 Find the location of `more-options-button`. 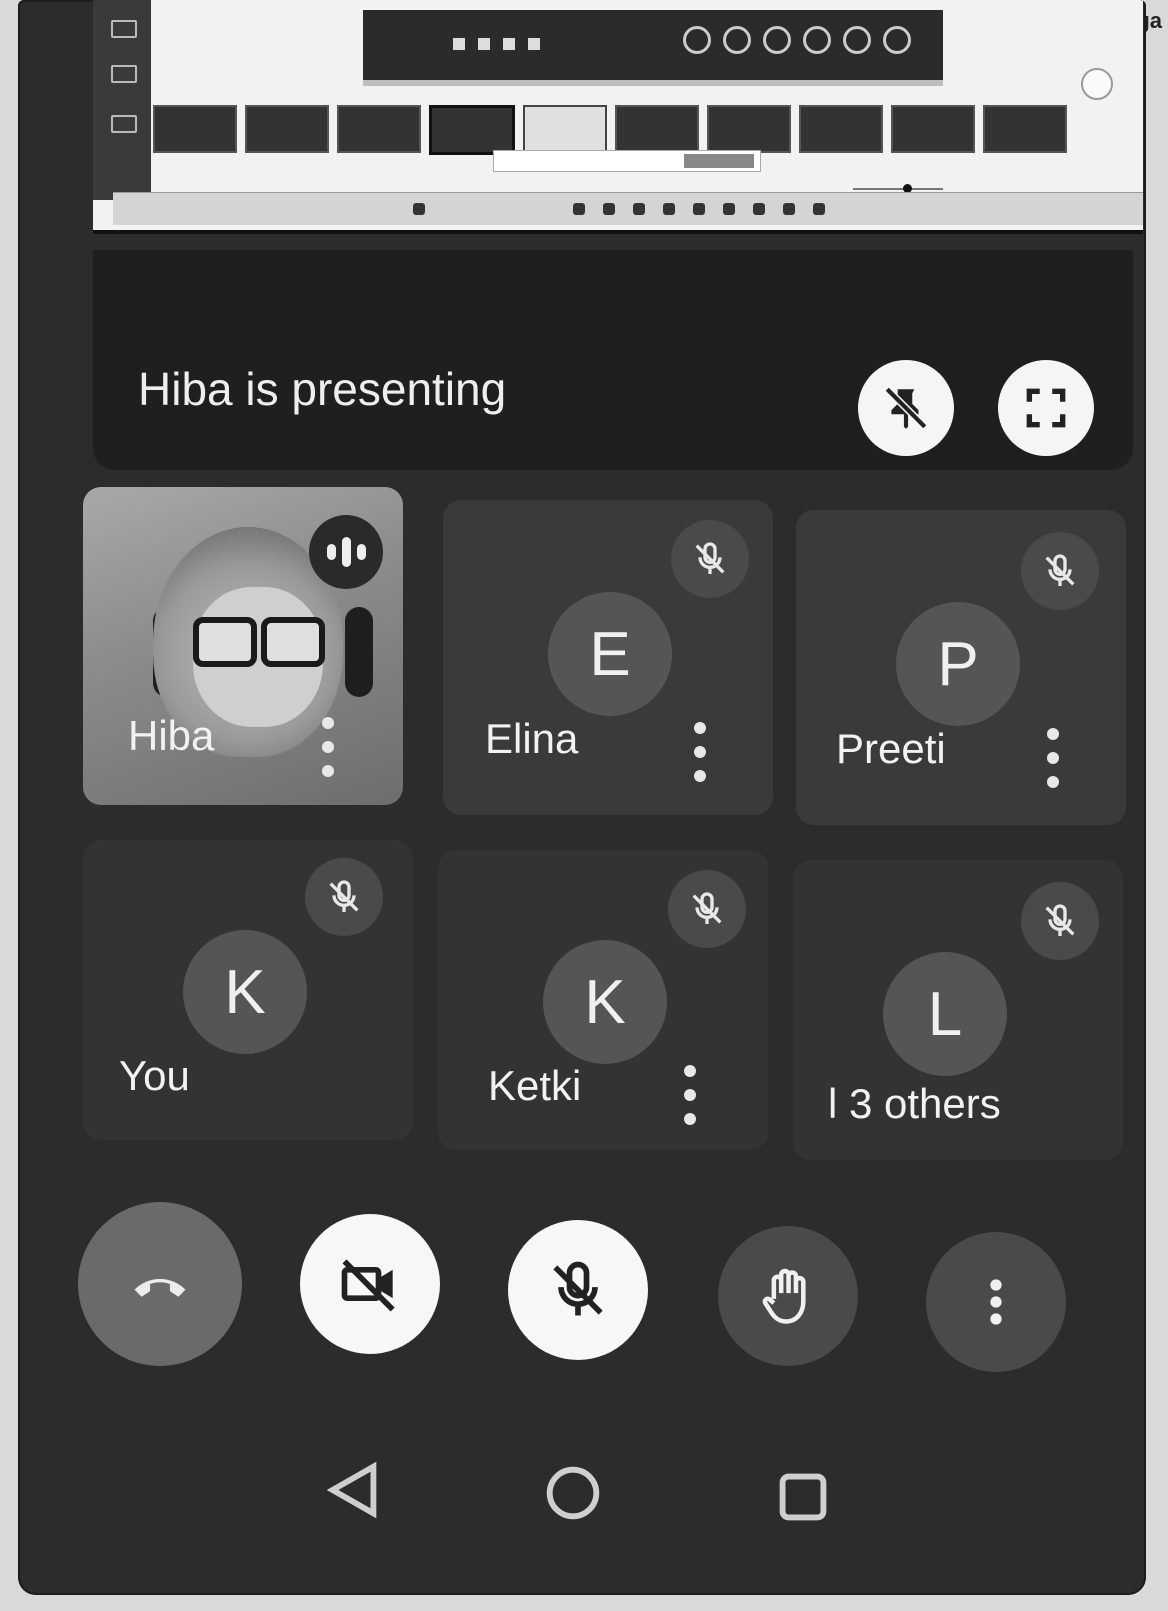

more-options-button is located at coordinates (996, 1302).